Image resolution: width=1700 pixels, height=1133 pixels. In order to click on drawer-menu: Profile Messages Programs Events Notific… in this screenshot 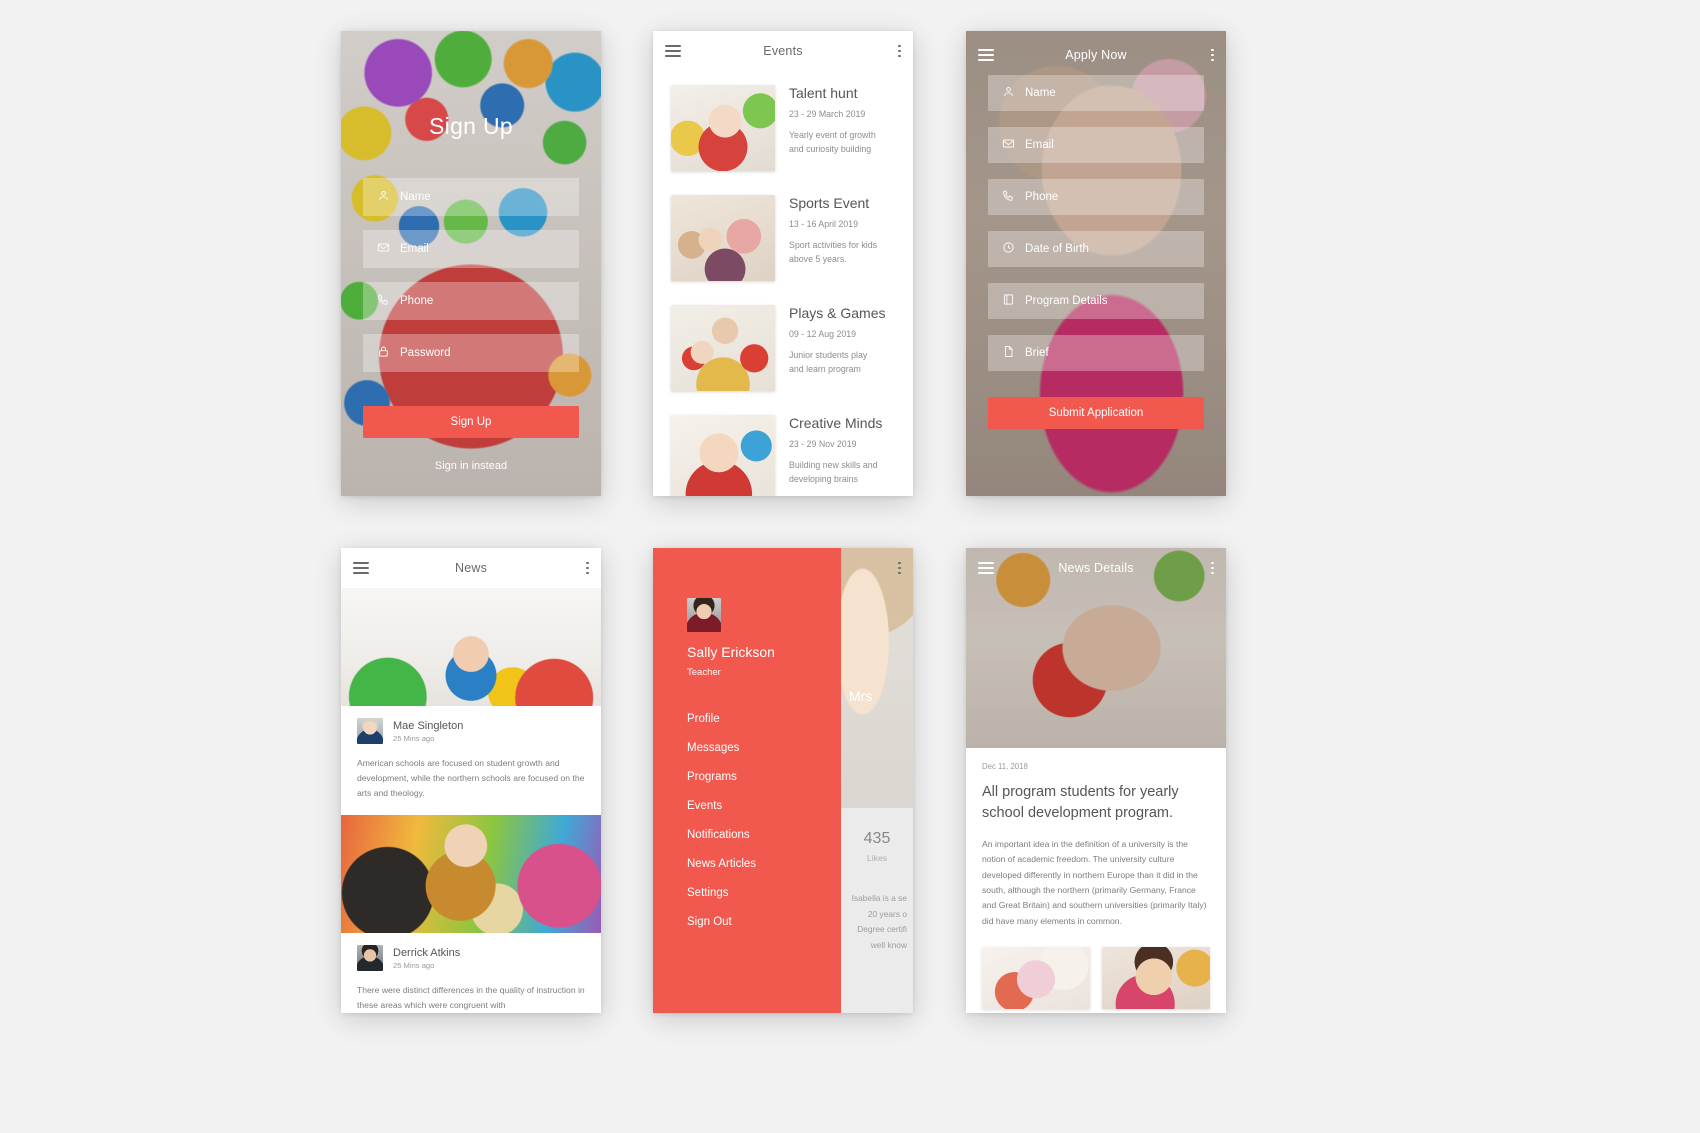, I will do `click(747, 820)`.